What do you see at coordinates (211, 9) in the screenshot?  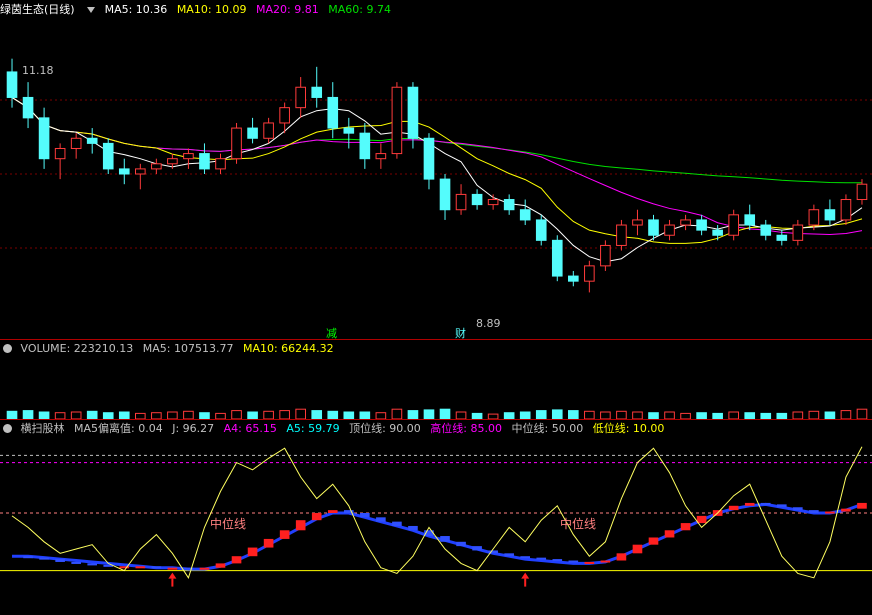 I see `ma10-value: MA10: 10.09` at bounding box center [211, 9].